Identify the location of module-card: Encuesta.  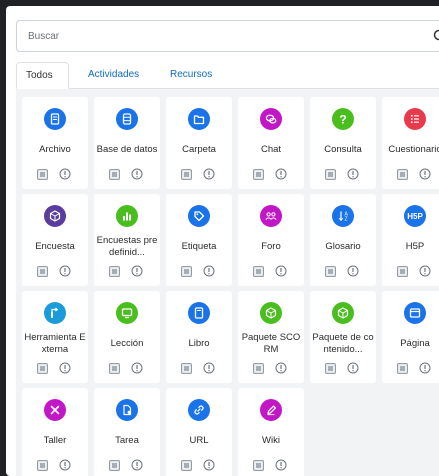
(55, 240).